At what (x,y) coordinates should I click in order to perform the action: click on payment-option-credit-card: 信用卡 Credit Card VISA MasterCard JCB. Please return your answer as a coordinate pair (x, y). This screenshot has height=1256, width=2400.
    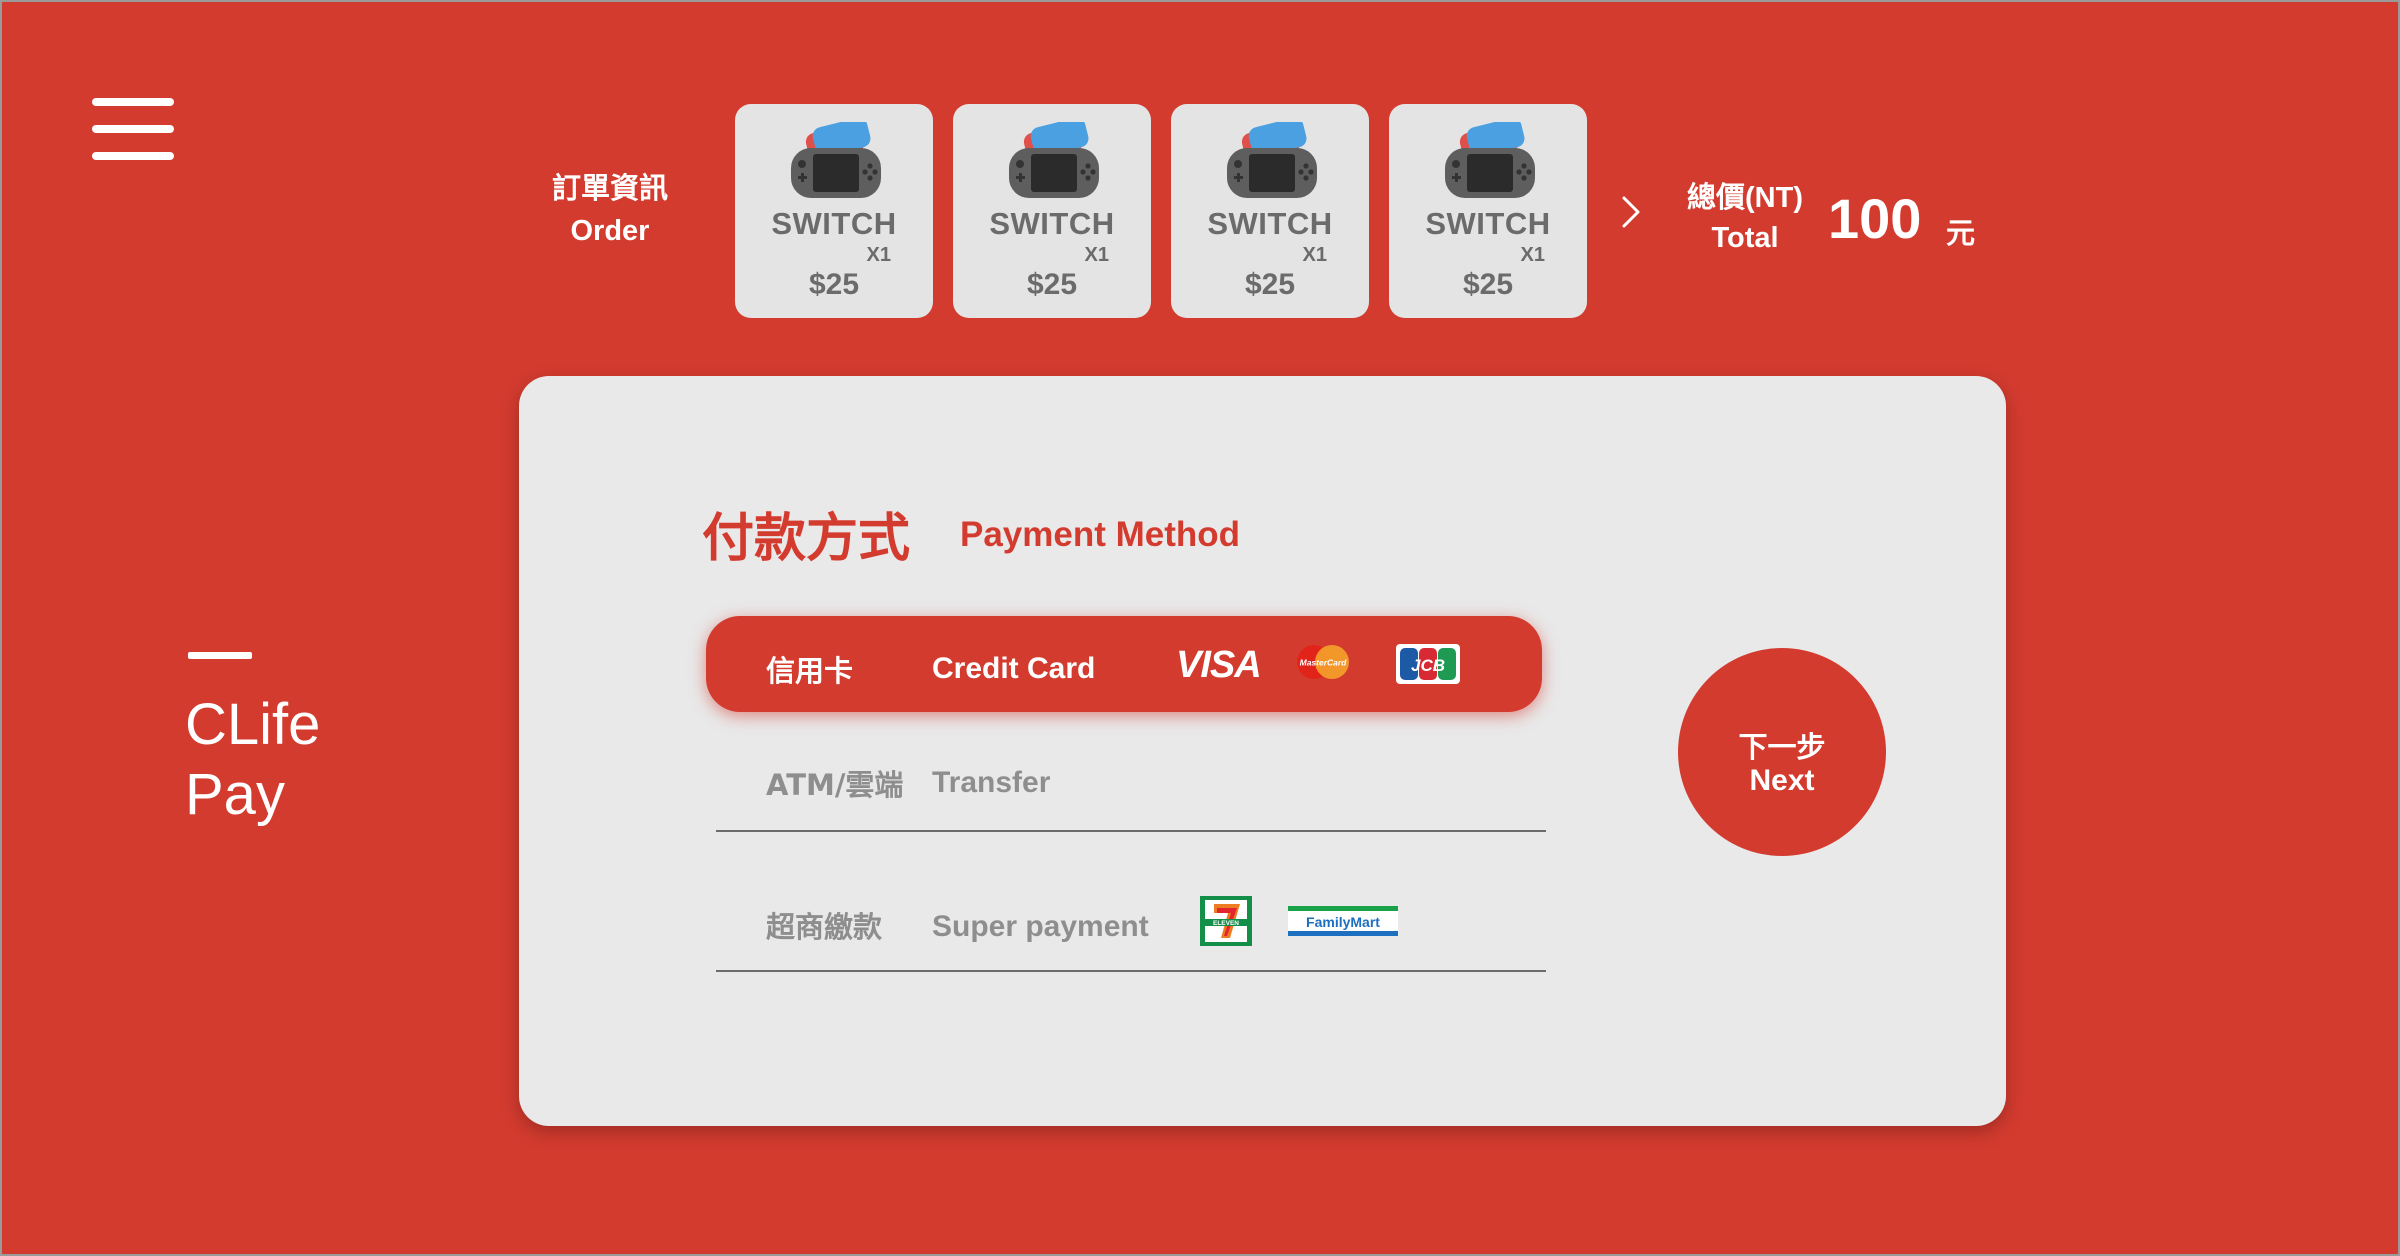
    Looking at the image, I should click on (1124, 664).